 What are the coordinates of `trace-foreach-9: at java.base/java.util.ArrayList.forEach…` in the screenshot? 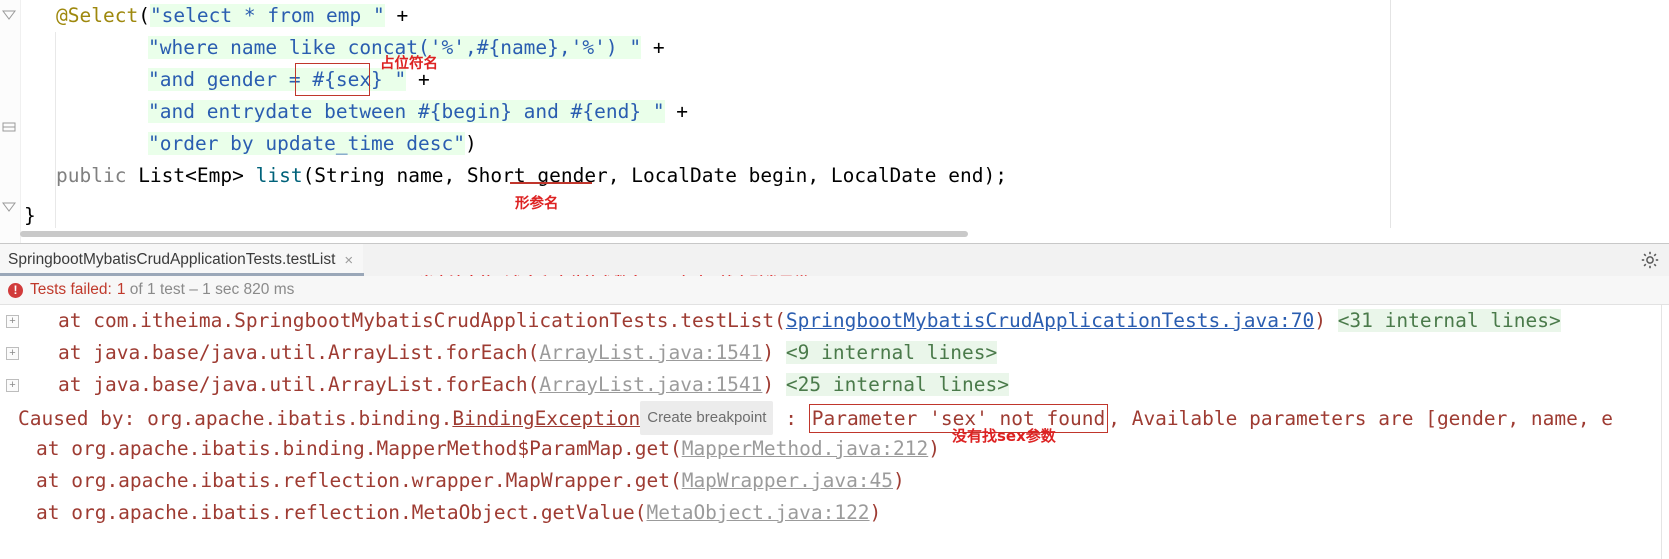 It's located at (499, 353).